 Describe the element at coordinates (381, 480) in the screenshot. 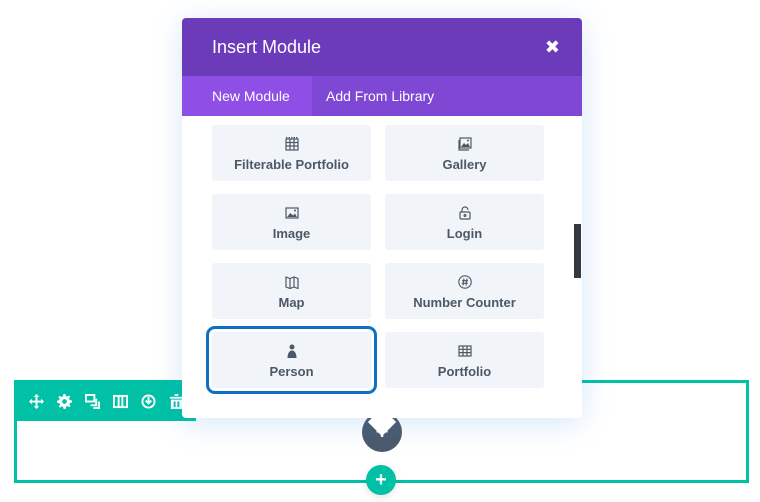

I see `add-row-button: +` at that location.